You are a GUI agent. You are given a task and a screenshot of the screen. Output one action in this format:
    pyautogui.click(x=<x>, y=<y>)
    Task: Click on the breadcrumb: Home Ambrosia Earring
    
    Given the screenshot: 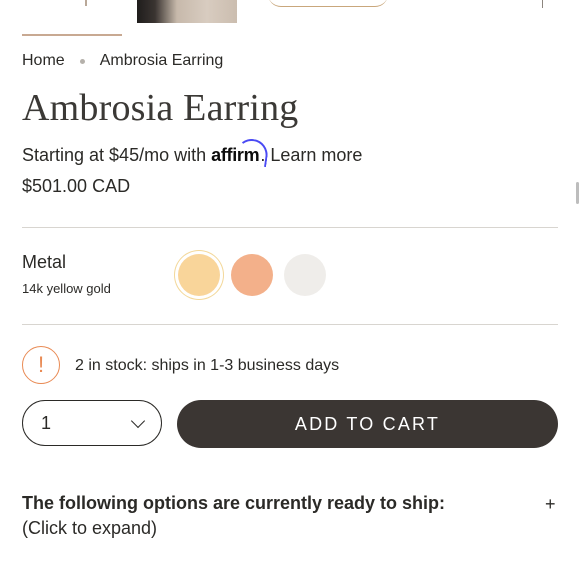 What is the action you would take?
    pyautogui.click(x=122, y=61)
    